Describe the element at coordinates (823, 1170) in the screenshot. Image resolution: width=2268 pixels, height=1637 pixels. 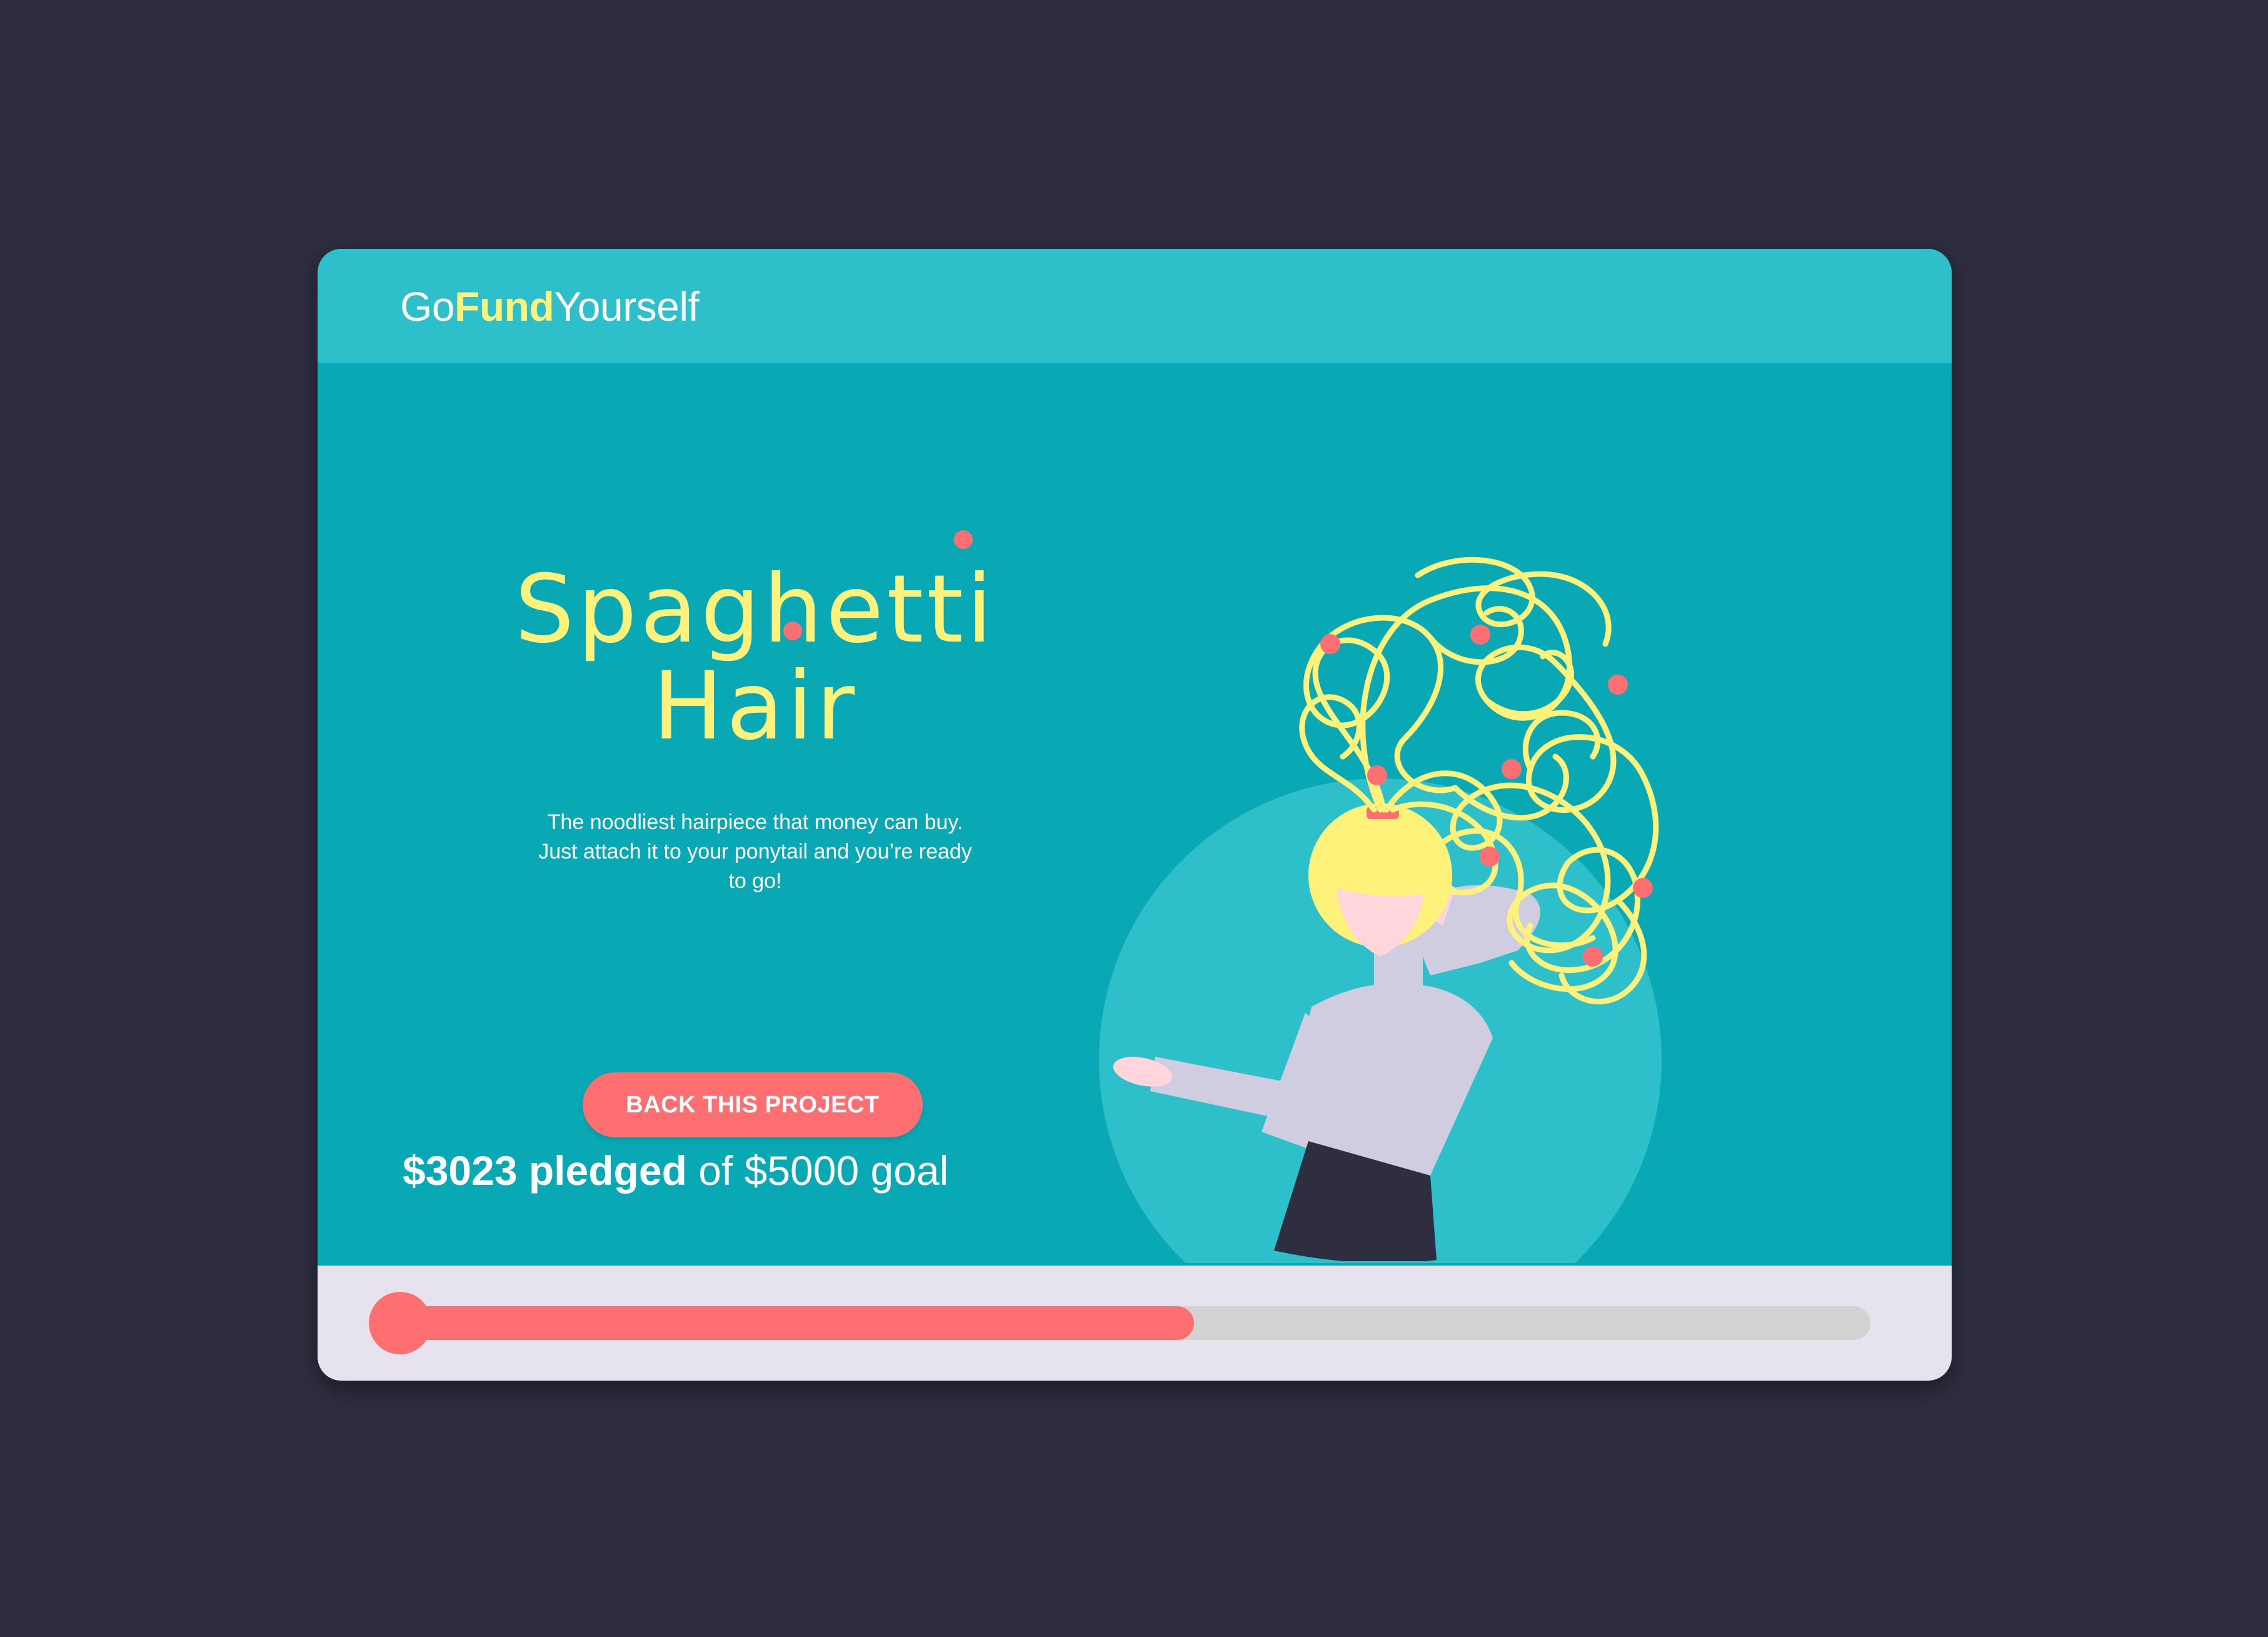
I see `goal-amount: of $5000 goal` at that location.